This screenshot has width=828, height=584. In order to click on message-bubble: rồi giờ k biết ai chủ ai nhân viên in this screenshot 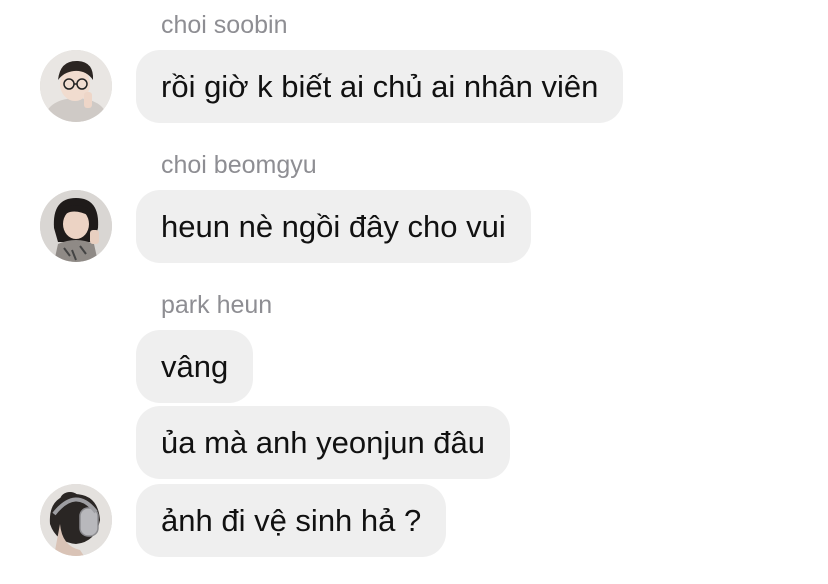, I will do `click(380, 86)`.